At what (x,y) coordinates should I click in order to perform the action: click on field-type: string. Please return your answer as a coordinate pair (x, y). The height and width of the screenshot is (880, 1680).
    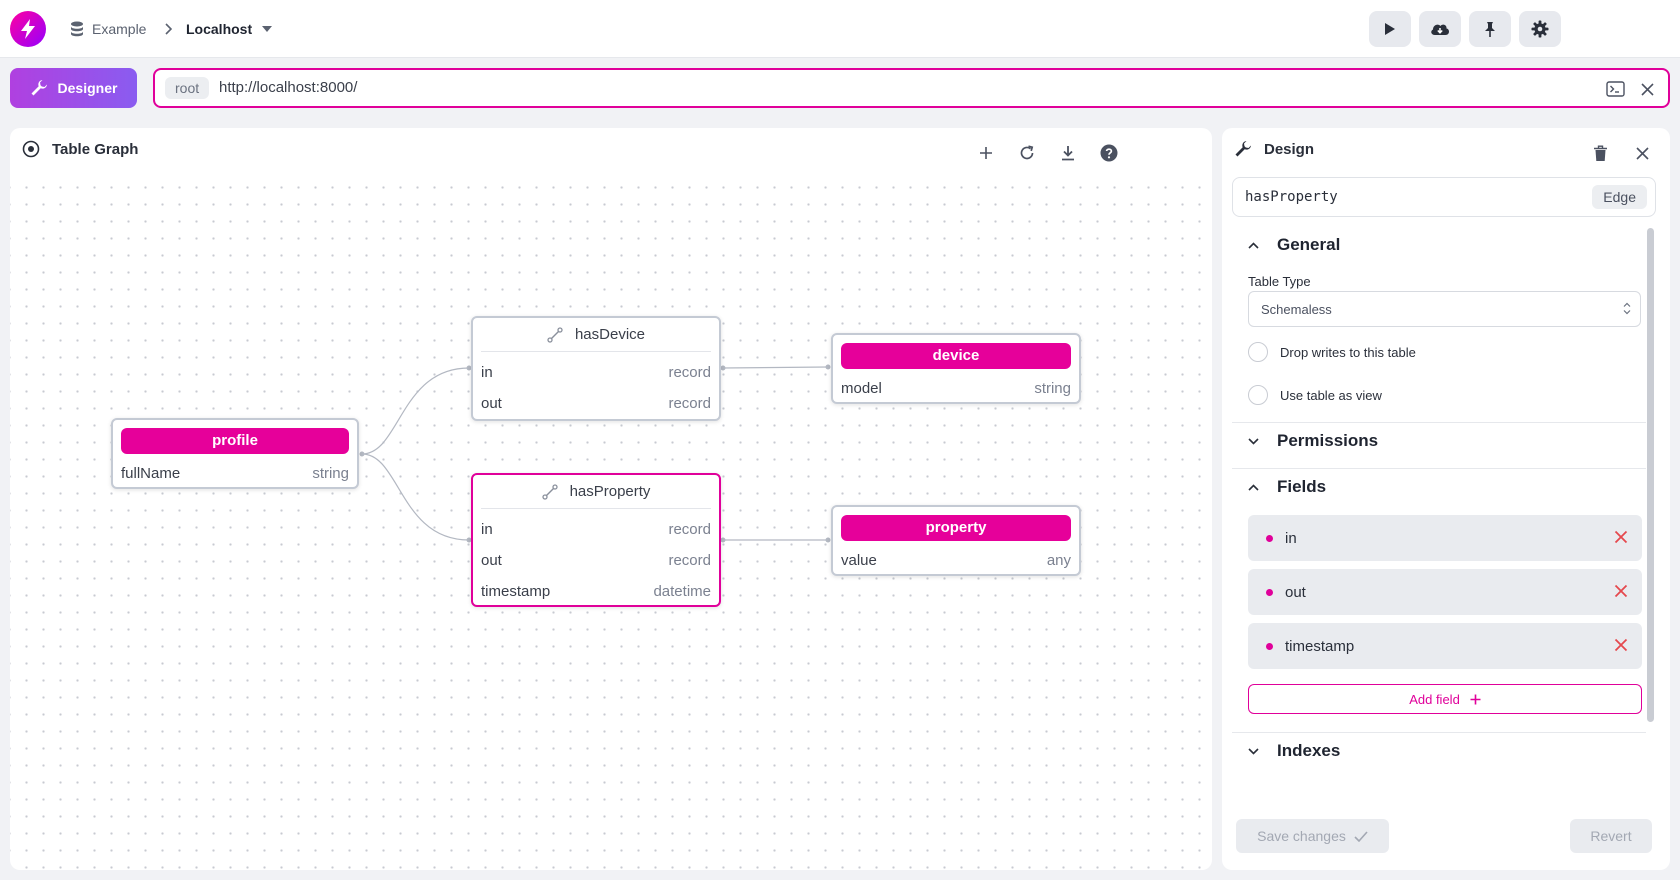
    Looking at the image, I should click on (1052, 388).